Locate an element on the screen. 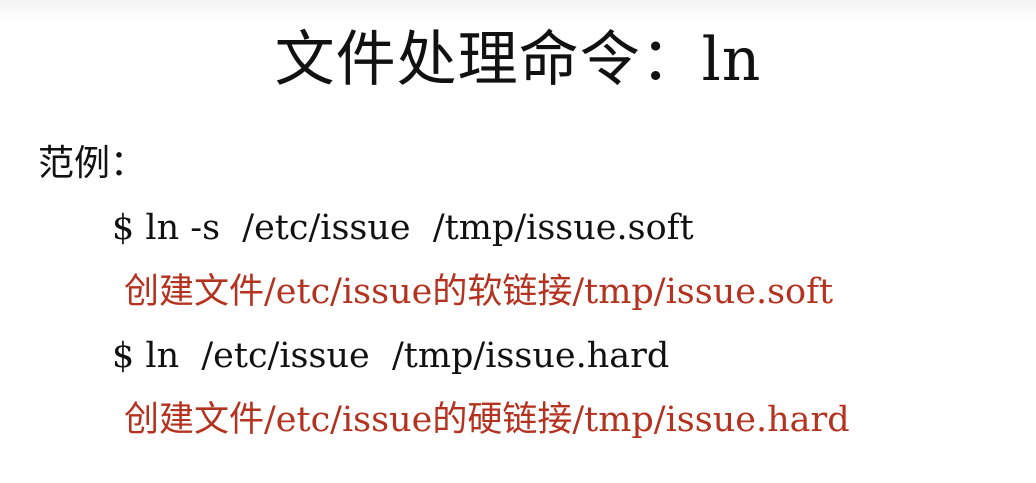  section-label: 范例： is located at coordinates (92, 163).